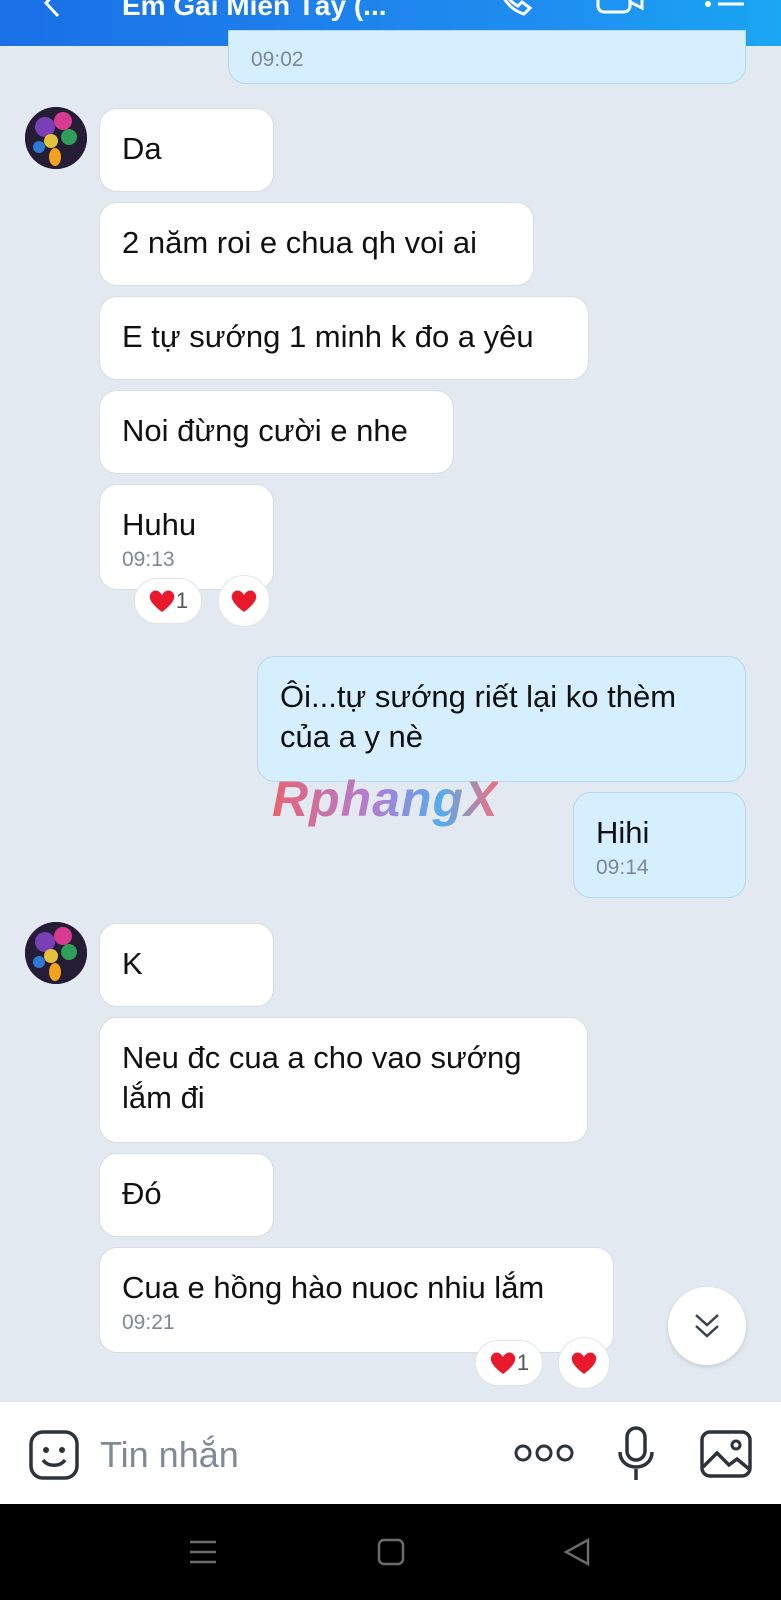 The image size is (781, 1600). Describe the element at coordinates (577, 1552) in the screenshot. I see `back-triangle-icon` at that location.